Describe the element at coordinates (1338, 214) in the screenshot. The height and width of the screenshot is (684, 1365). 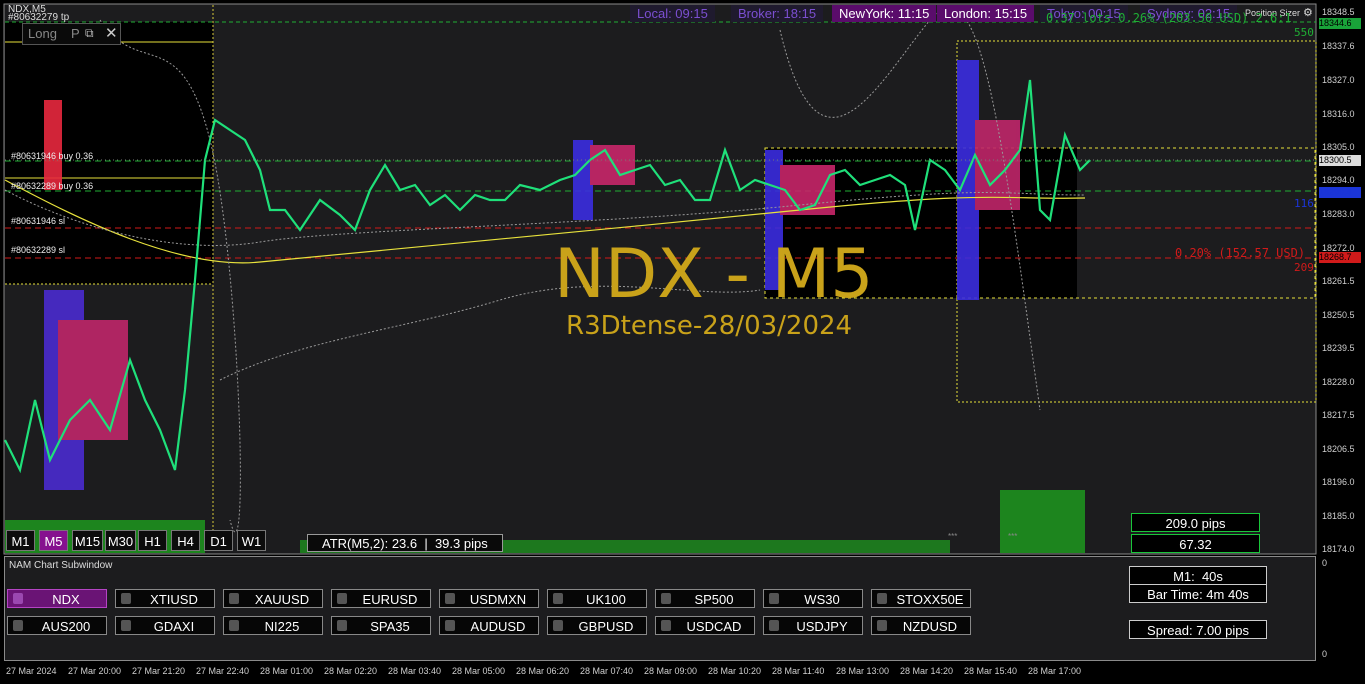
I see `price-axis-label: 18283.0` at that location.